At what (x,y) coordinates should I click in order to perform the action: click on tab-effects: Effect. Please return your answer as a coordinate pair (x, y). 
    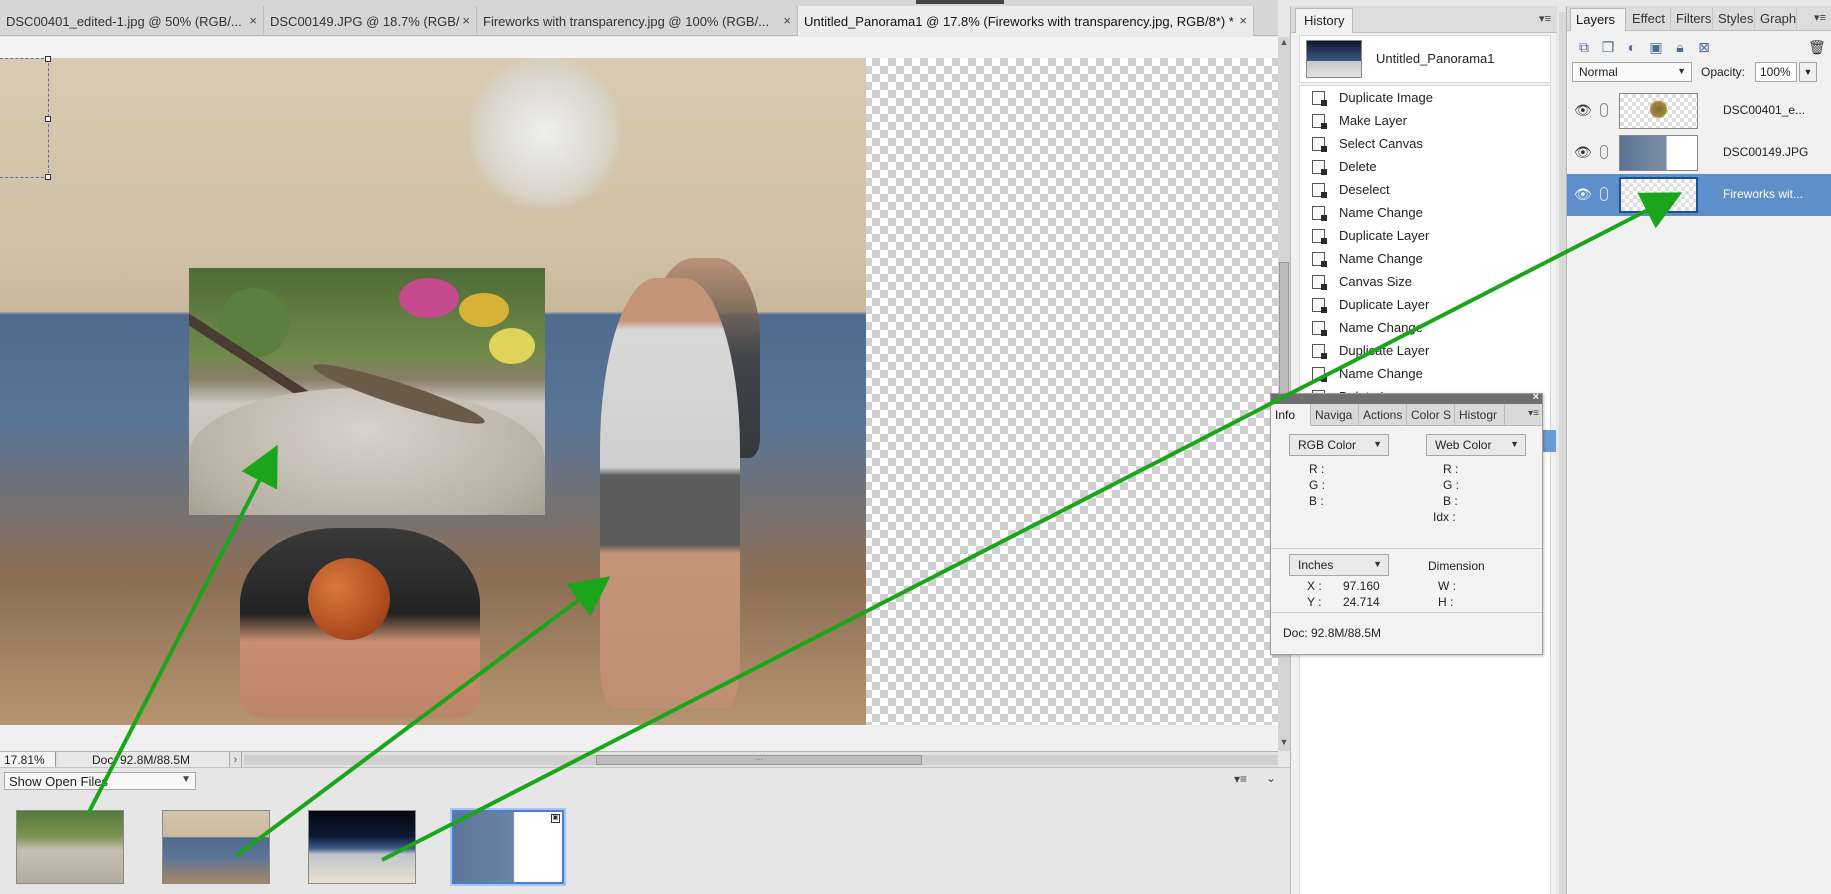
    Looking at the image, I should click on (1649, 19).